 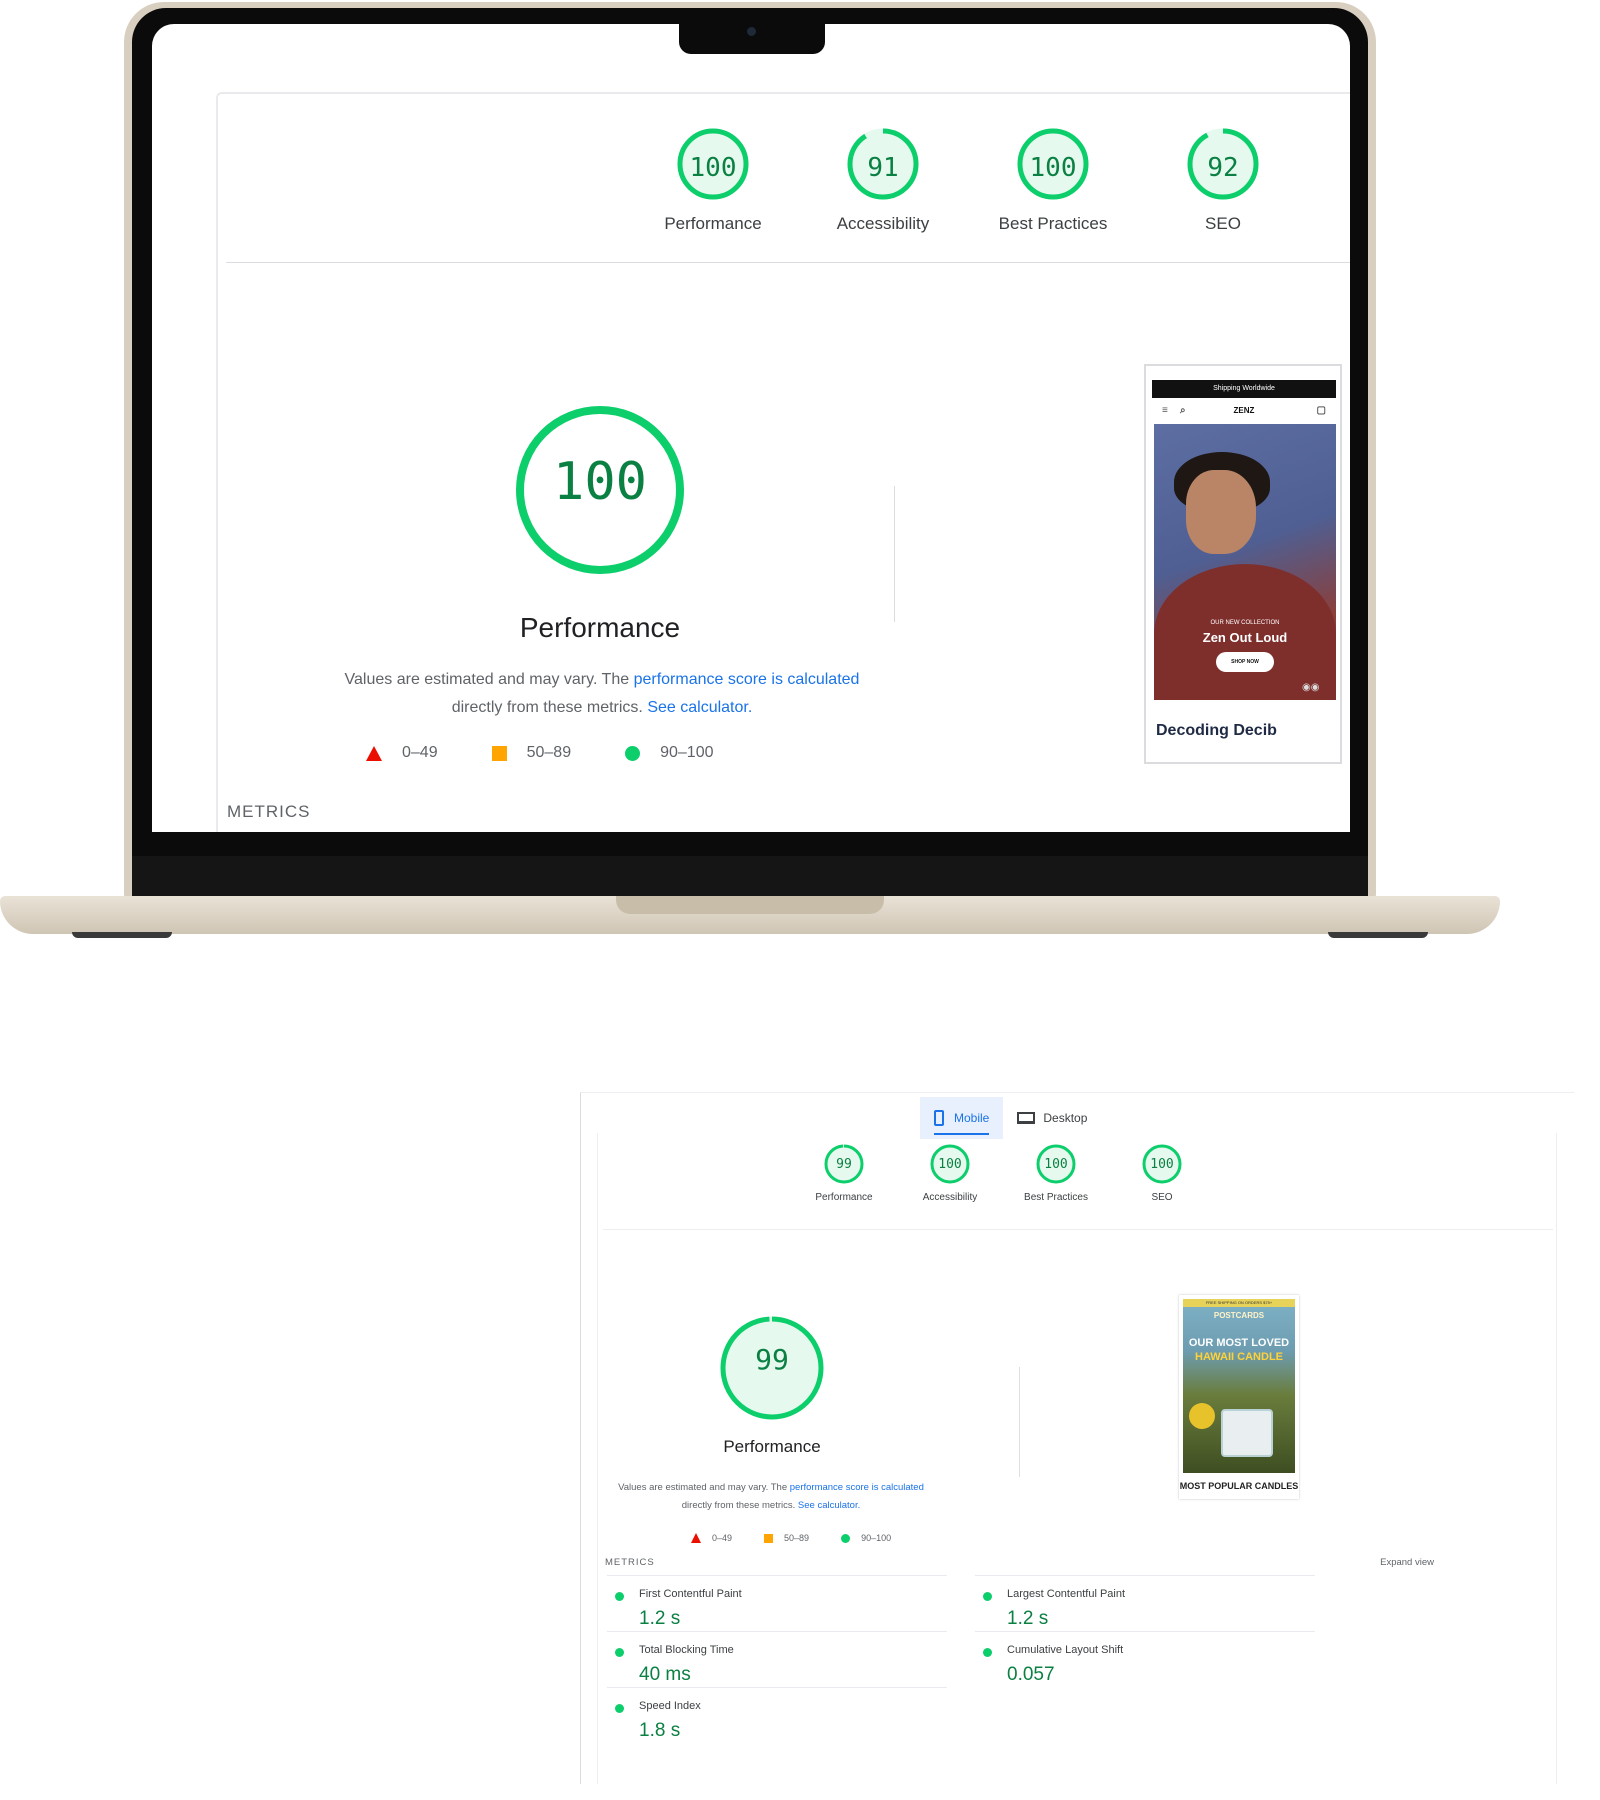 I want to click on monitor-icon, so click(x=1026, y=1118).